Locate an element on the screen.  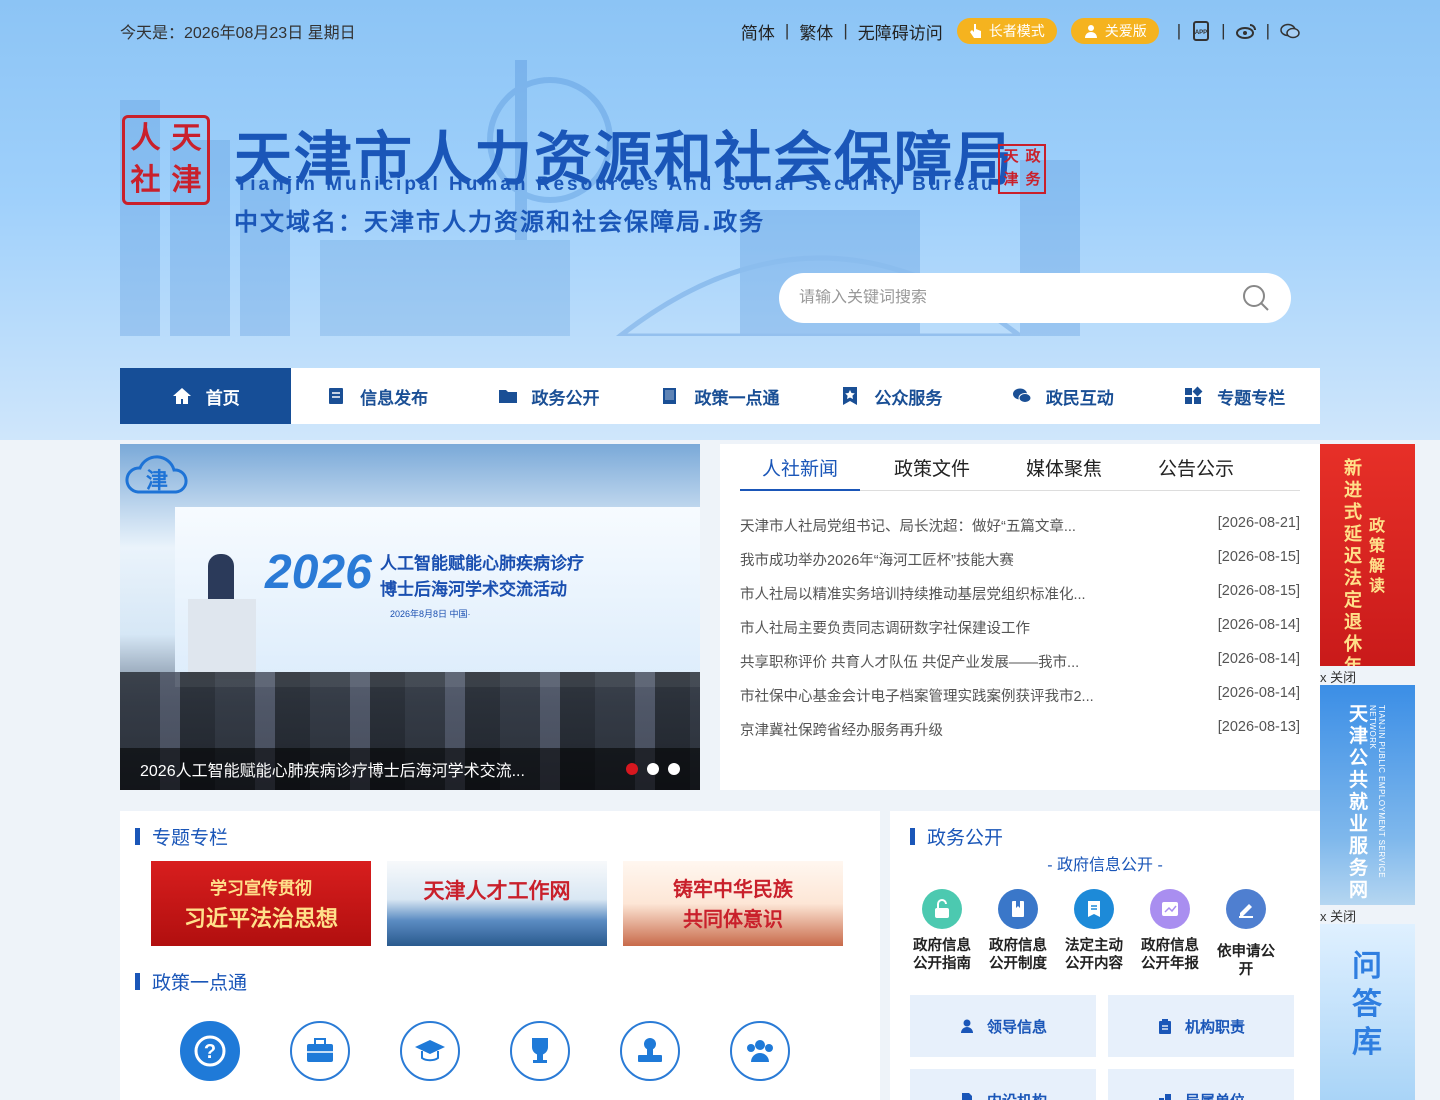
banner-national-unity: 铸牢中华民族 共同体意识 is located at coordinates (733, 903).